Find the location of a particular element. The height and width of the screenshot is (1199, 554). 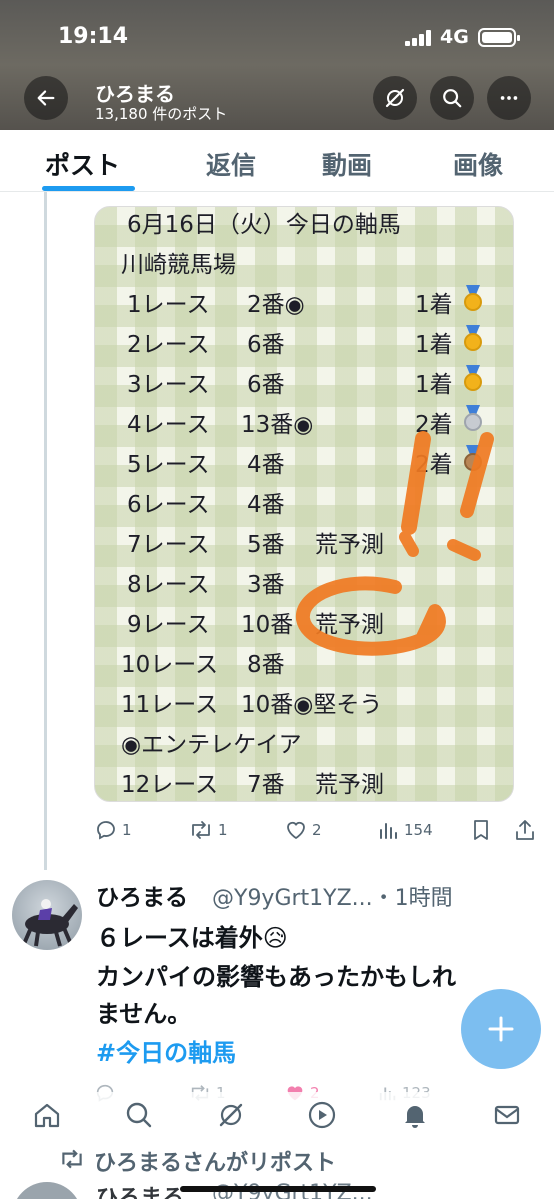

nav-video is located at coordinates (322, 1115).